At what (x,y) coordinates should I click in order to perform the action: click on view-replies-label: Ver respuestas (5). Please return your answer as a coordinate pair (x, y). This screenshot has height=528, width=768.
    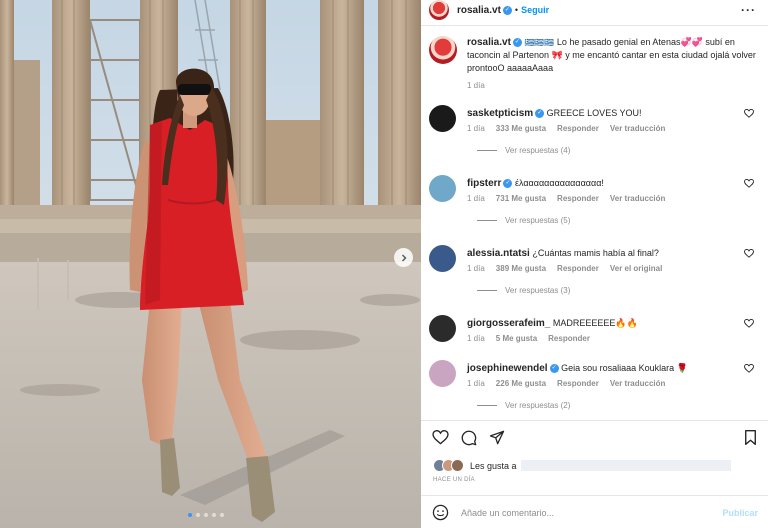
    Looking at the image, I should click on (538, 220).